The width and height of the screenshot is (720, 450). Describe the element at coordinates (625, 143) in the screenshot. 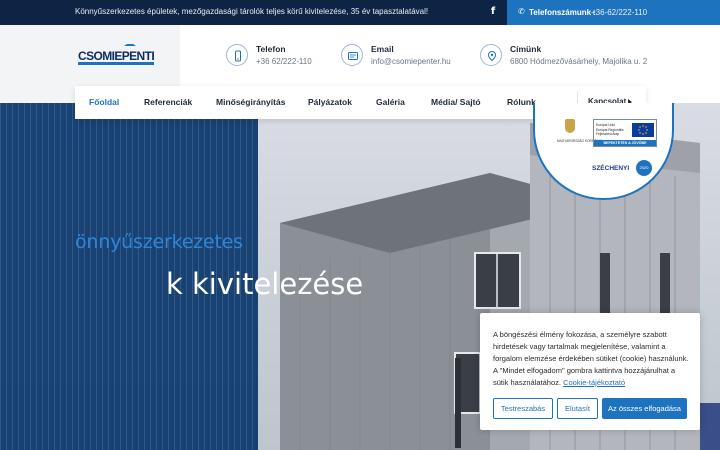

I see `eu-slogan: BEFEKTETÉS A JÖVŐBE` at that location.